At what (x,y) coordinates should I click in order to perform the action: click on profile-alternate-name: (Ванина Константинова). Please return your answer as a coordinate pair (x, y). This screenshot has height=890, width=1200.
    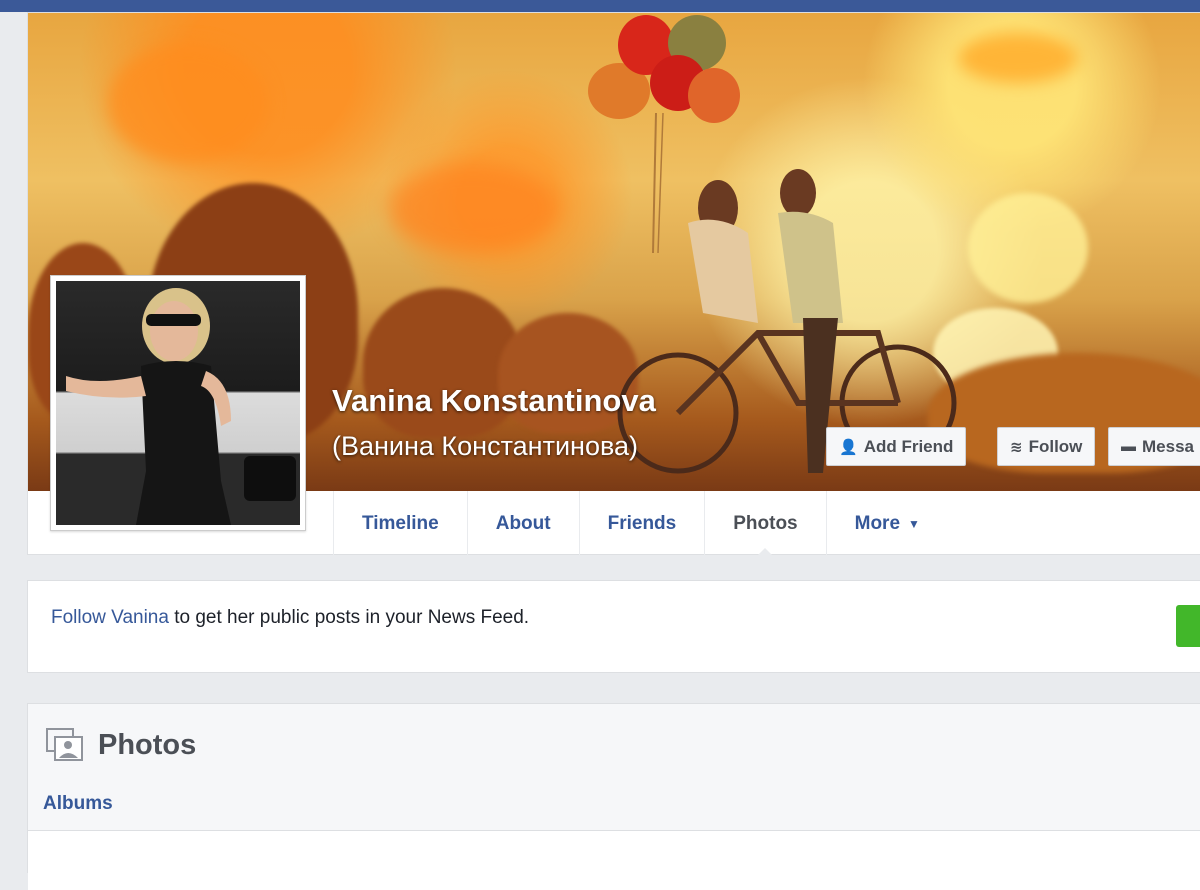
    Looking at the image, I should click on (485, 446).